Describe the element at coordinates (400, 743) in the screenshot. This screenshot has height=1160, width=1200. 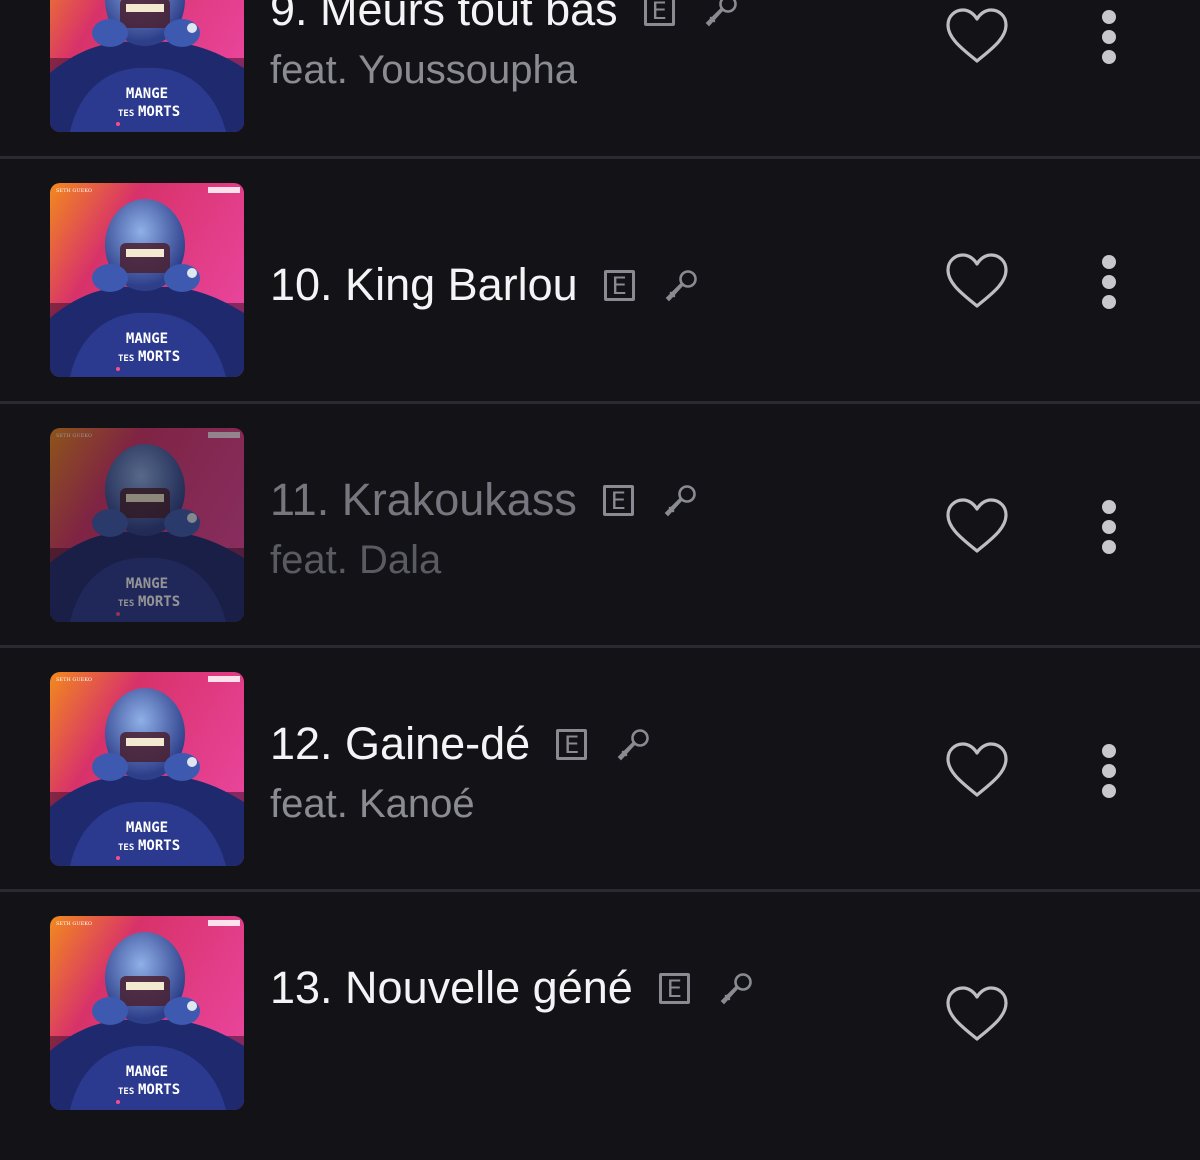
I see `track-title: 12. Gaine-dé` at that location.